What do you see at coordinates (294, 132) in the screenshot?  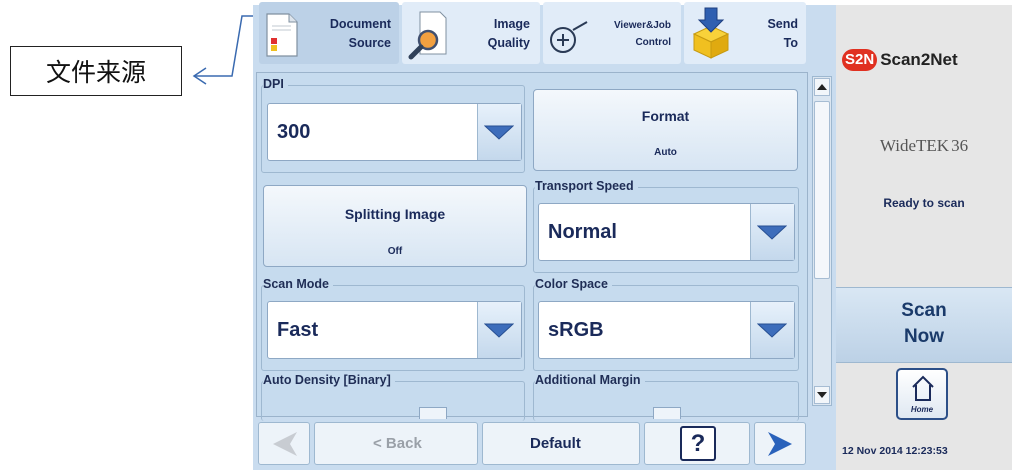 I see `dpi-value: 300` at bounding box center [294, 132].